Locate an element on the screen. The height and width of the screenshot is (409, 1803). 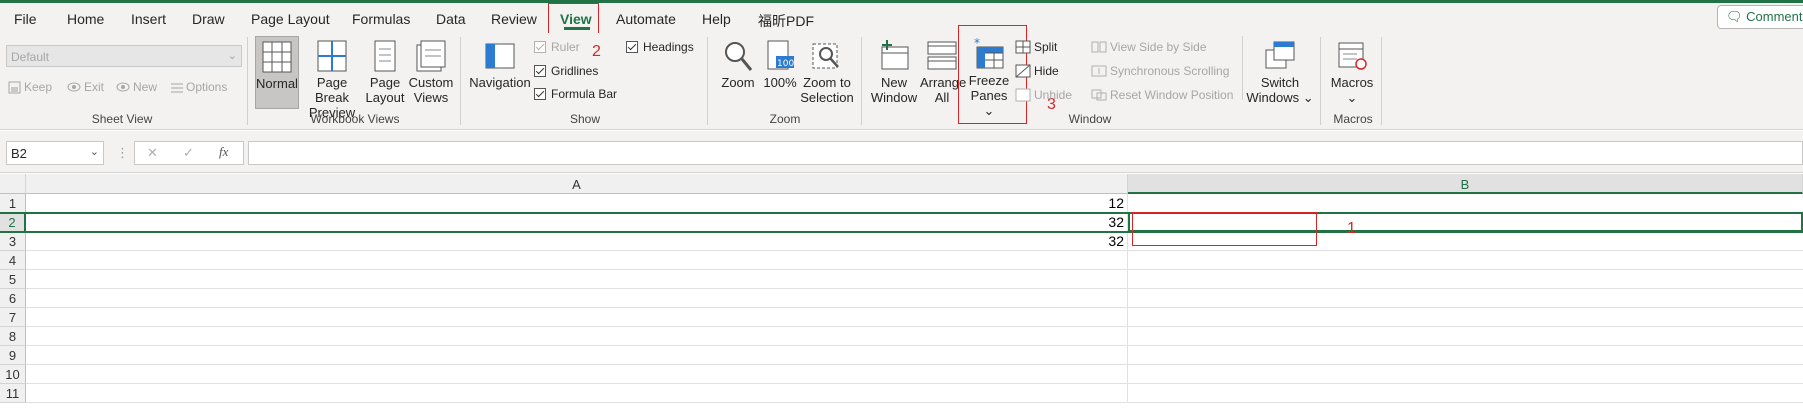
cell-a1: 12 is located at coordinates (577, 203).